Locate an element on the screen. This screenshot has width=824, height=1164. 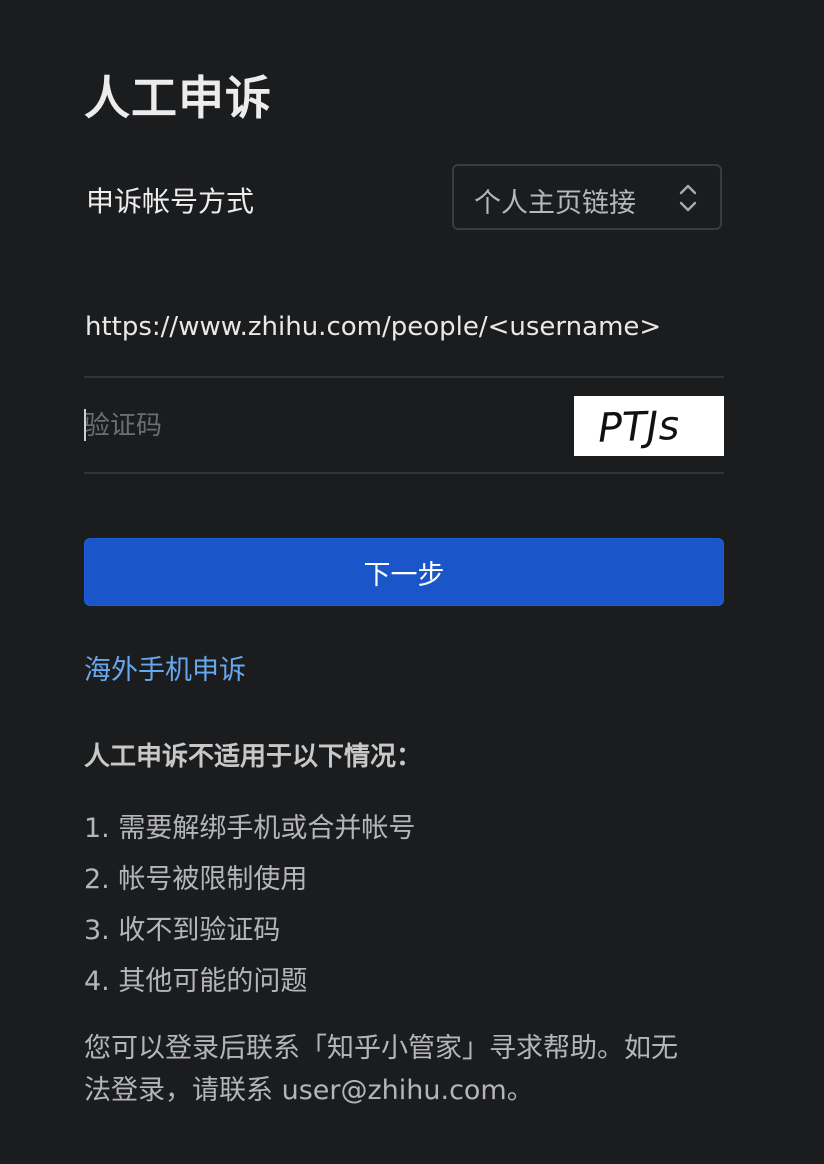
next-step-button: 下一步 is located at coordinates (404, 572).